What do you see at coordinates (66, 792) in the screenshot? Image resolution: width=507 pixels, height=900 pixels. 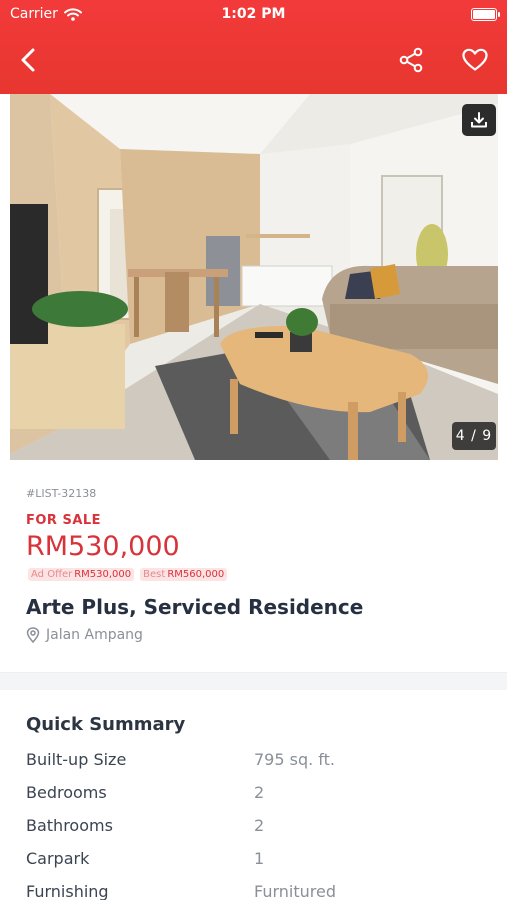 I see `summary-label: Bedrooms` at bounding box center [66, 792].